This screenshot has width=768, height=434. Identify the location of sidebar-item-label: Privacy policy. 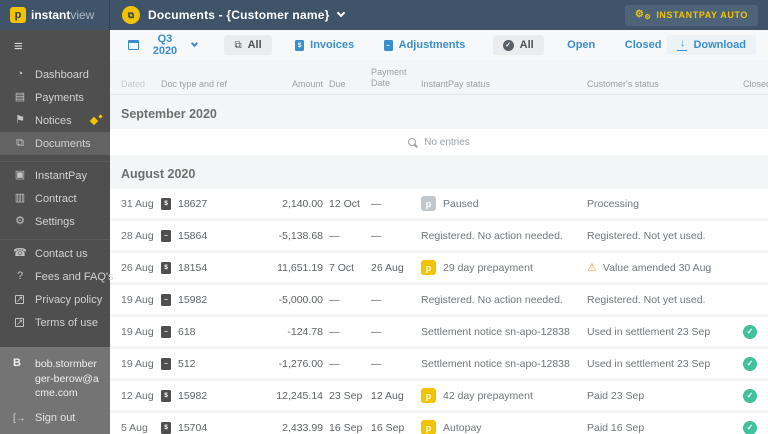
(69, 299).